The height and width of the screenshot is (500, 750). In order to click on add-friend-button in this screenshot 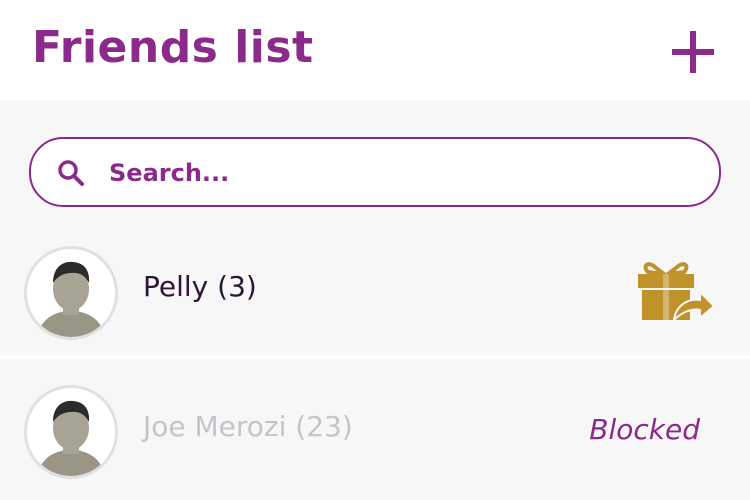, I will do `click(693, 52)`.